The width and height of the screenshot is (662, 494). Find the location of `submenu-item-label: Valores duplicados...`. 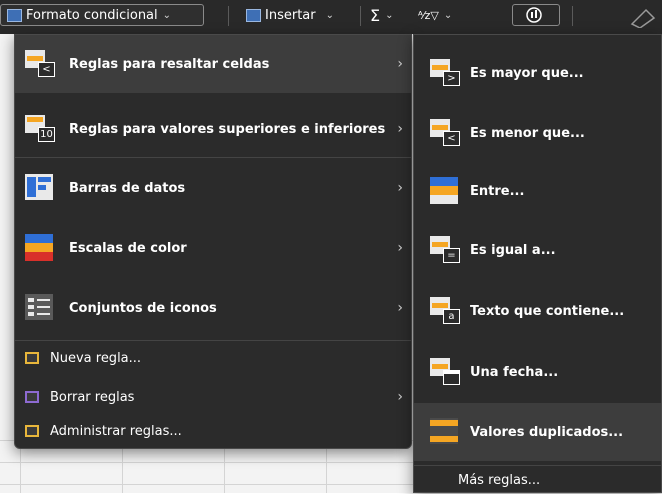

submenu-item-label: Valores duplicados... is located at coordinates (547, 432).